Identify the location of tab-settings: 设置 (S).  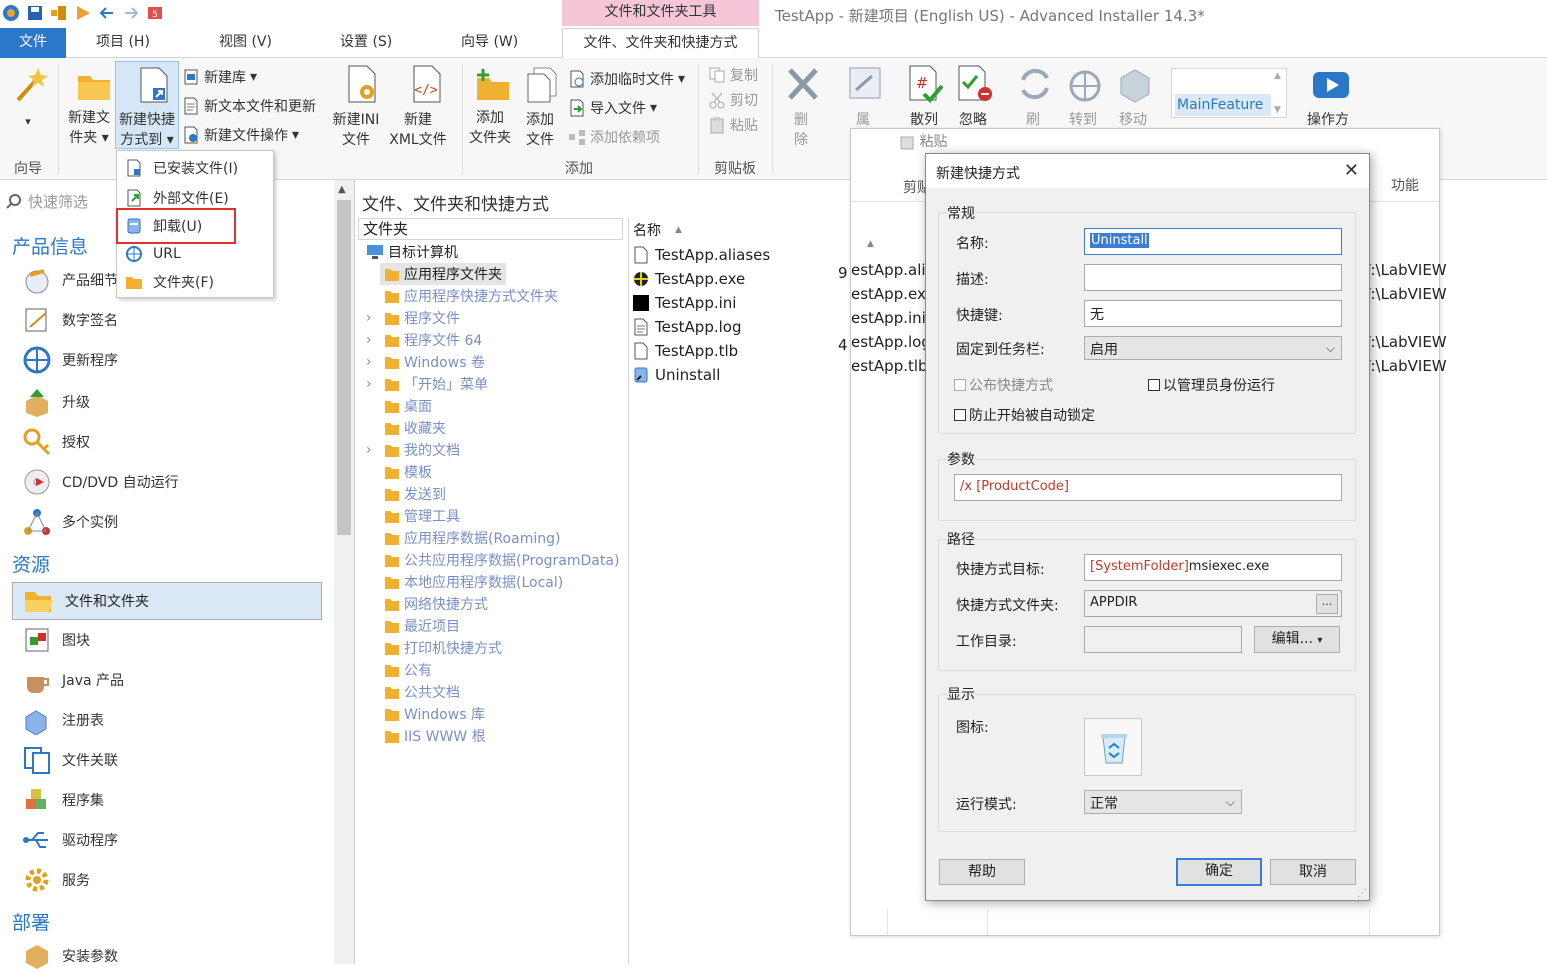
(366, 43).